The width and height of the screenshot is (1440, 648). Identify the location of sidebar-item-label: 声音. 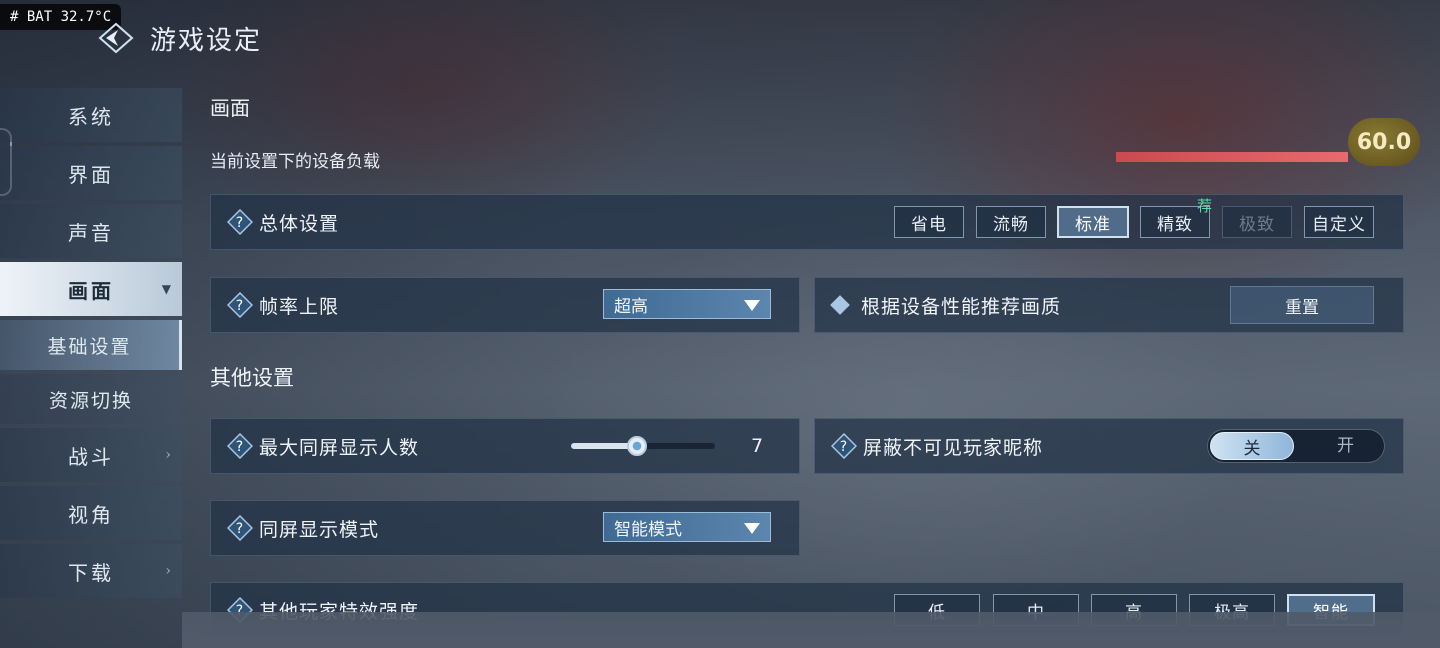
(91, 232).